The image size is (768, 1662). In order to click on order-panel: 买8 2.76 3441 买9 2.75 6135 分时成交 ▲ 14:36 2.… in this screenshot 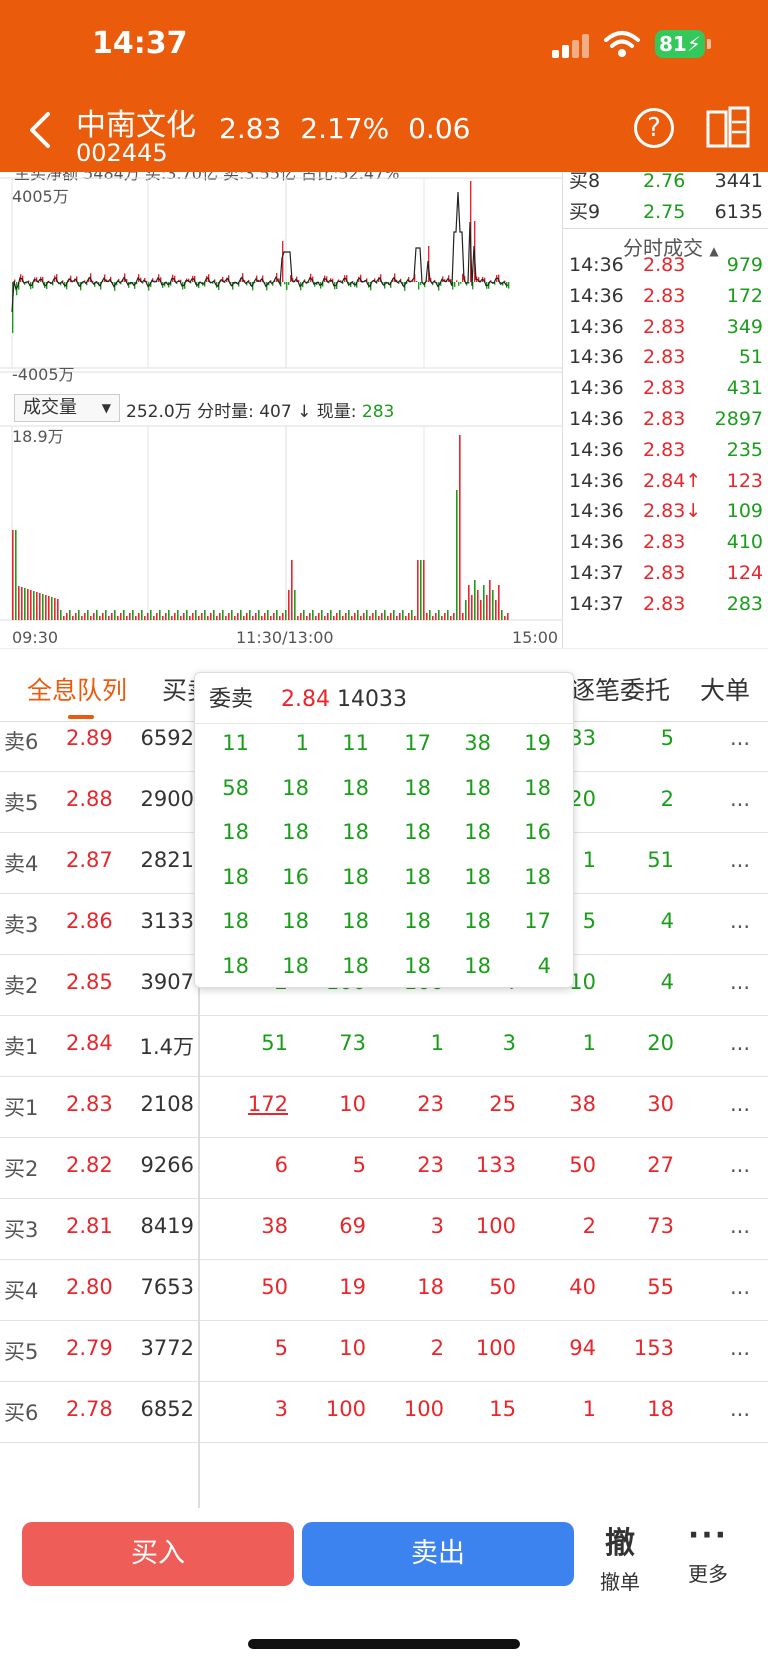, I will do `click(665, 409)`.